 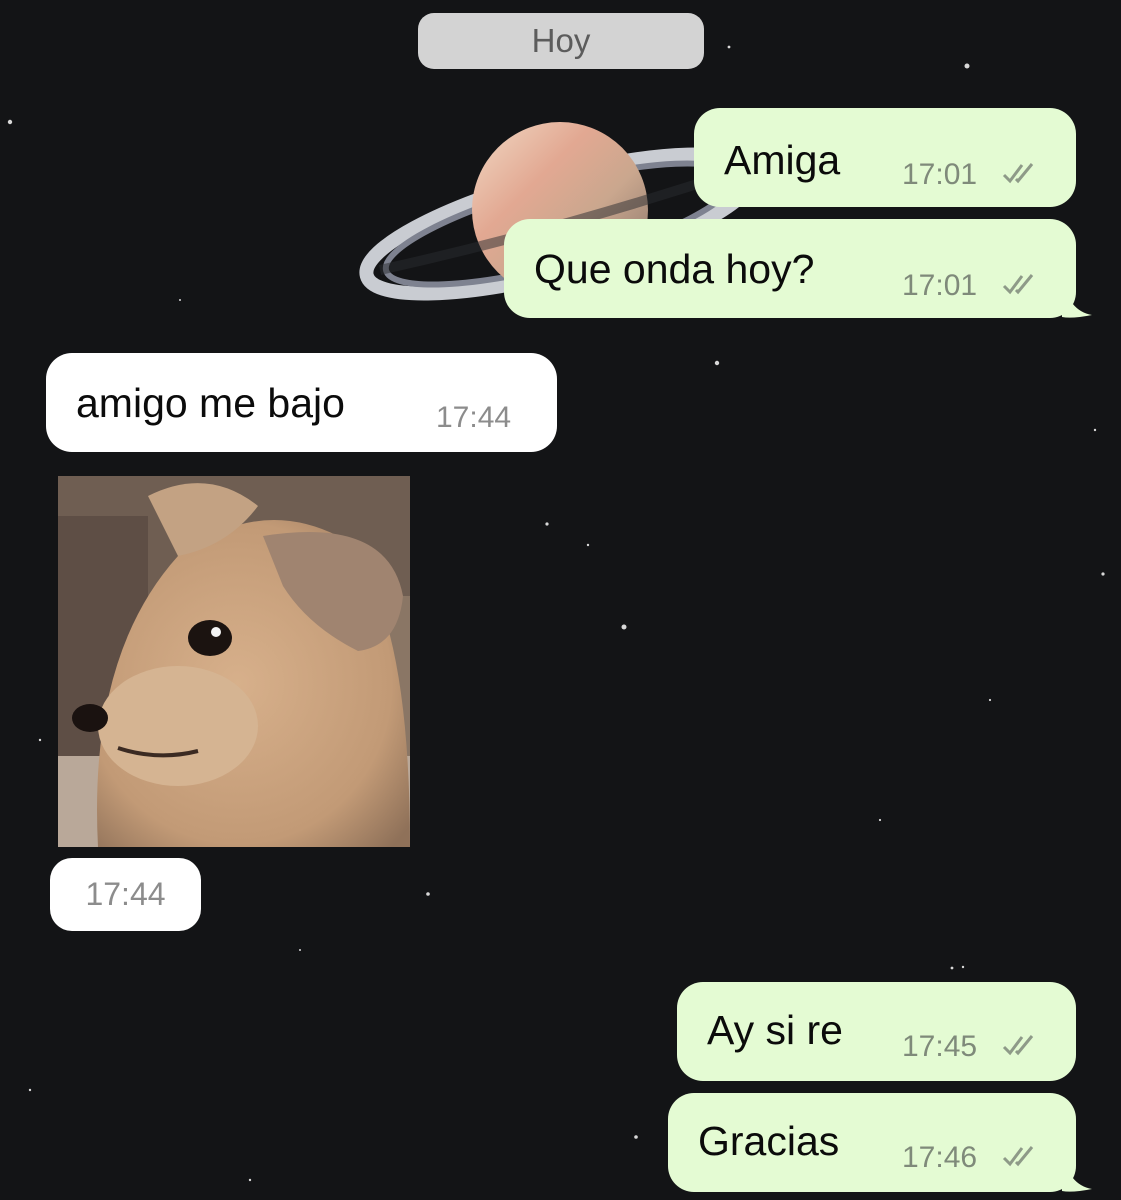 What do you see at coordinates (872, 1142) in the screenshot?
I see `outgoing-message: Gracias 17:46` at bounding box center [872, 1142].